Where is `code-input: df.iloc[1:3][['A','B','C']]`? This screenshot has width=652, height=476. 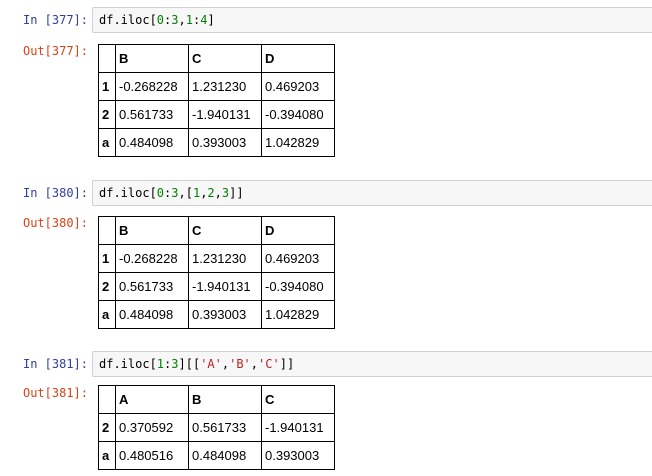
code-input: df.iloc[1:3][['A','B','C']] is located at coordinates (372, 364).